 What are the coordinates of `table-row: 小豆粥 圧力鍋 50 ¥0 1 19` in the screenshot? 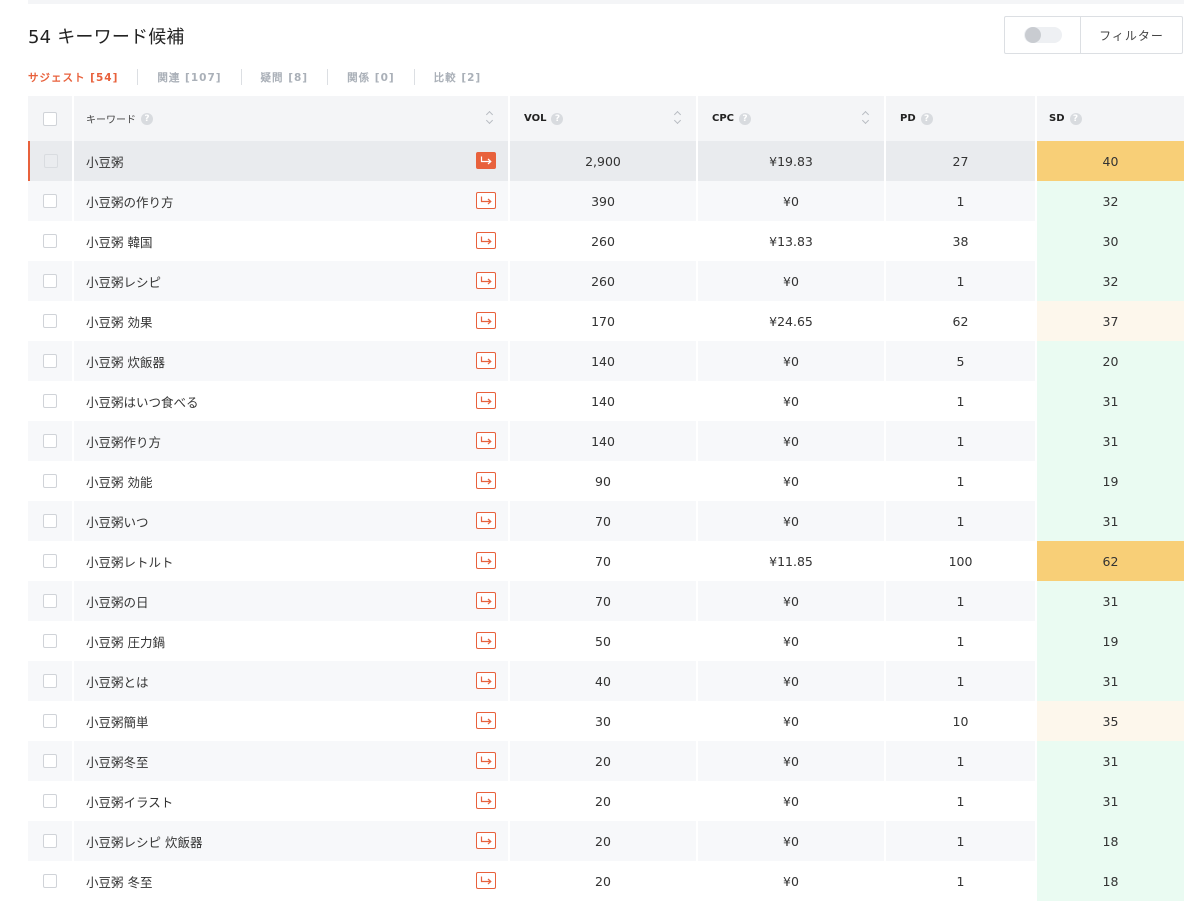 It's located at (606, 641).